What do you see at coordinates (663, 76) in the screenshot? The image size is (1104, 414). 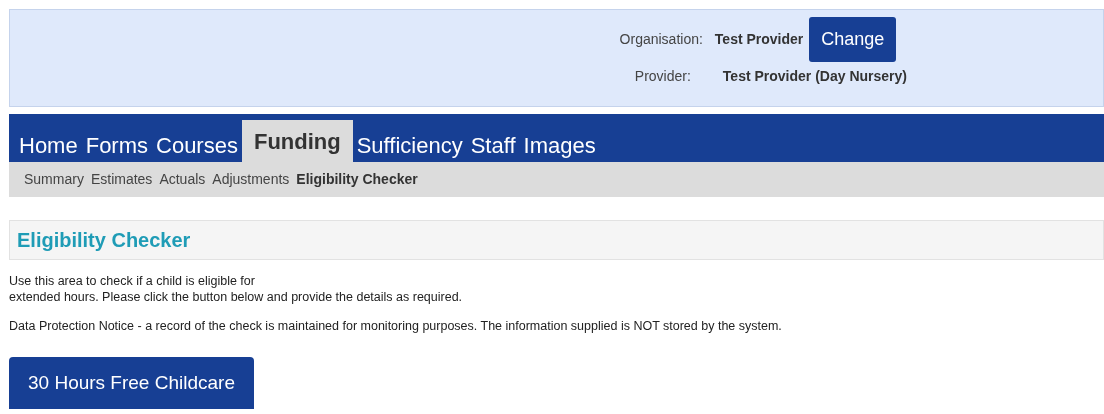 I see `provider-label: Provider:` at bounding box center [663, 76].